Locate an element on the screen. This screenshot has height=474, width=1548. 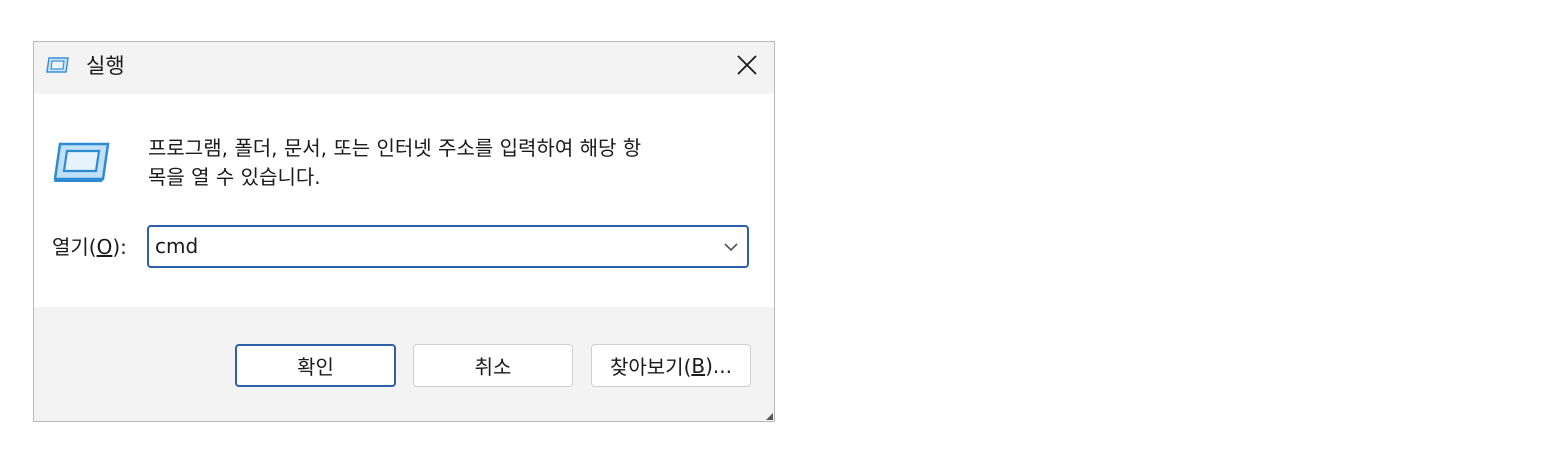
ok-button: 확인 is located at coordinates (315, 365).